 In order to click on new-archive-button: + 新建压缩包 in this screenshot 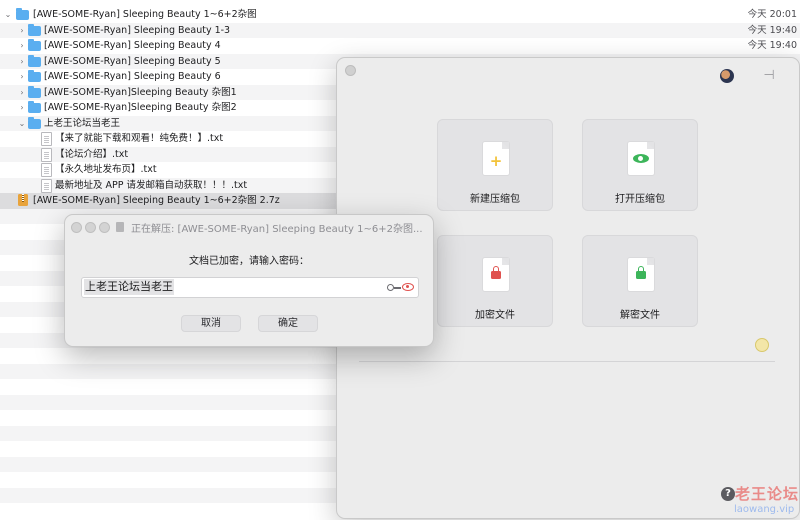, I will do `click(495, 165)`.